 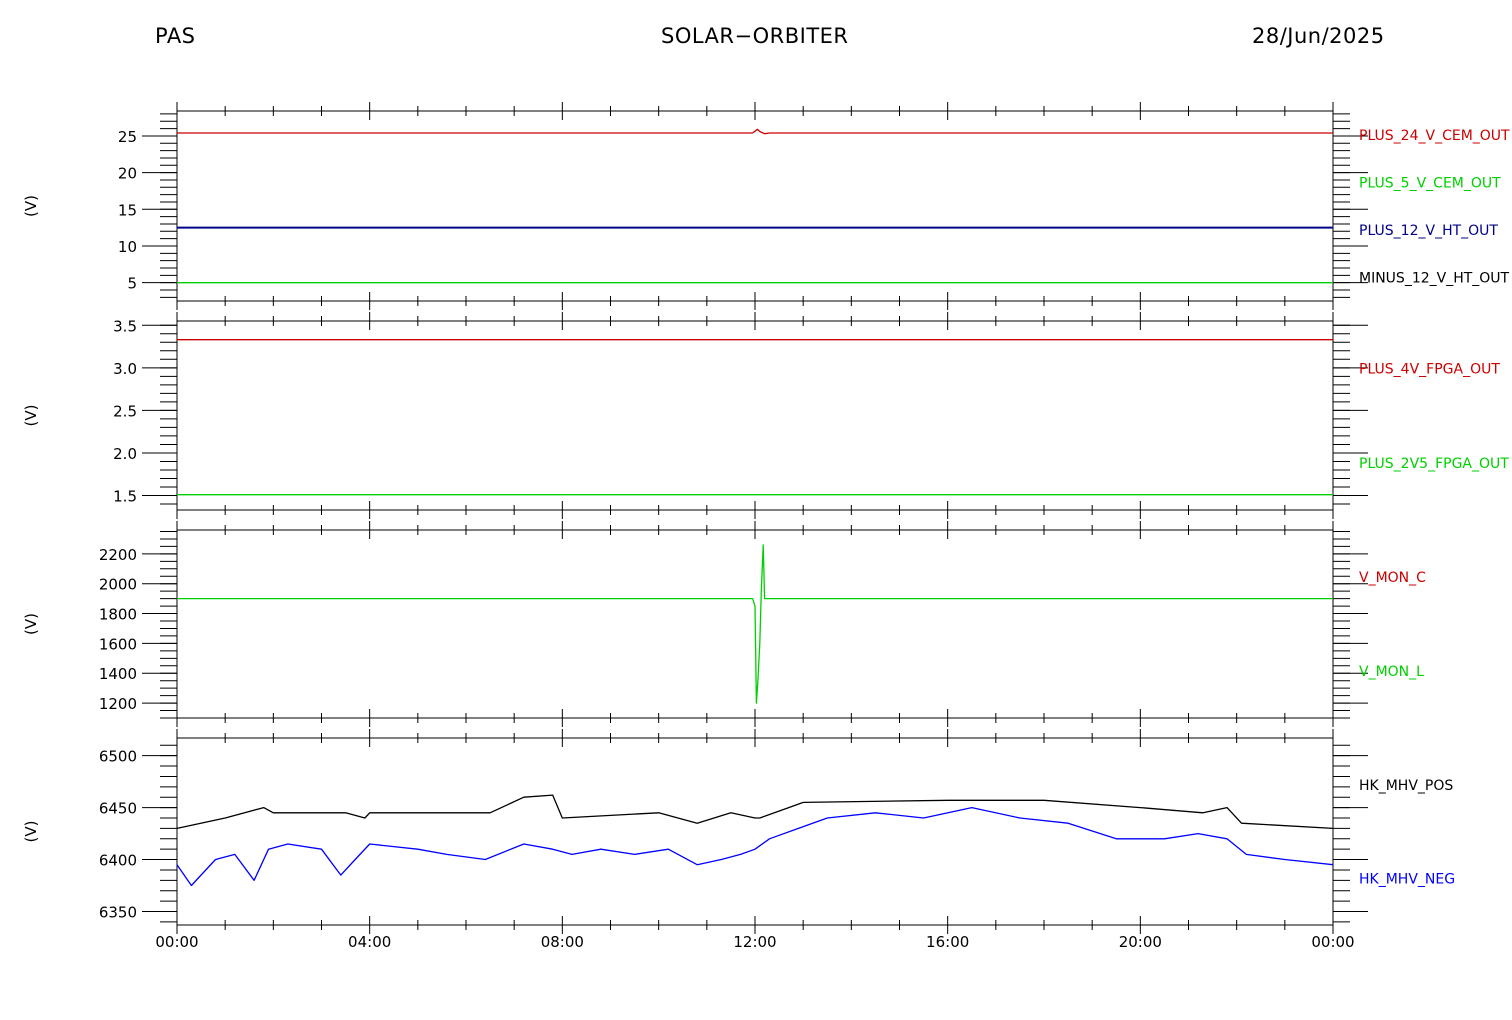 I want to click on y-tick-label: 1400, so click(x=118, y=674).